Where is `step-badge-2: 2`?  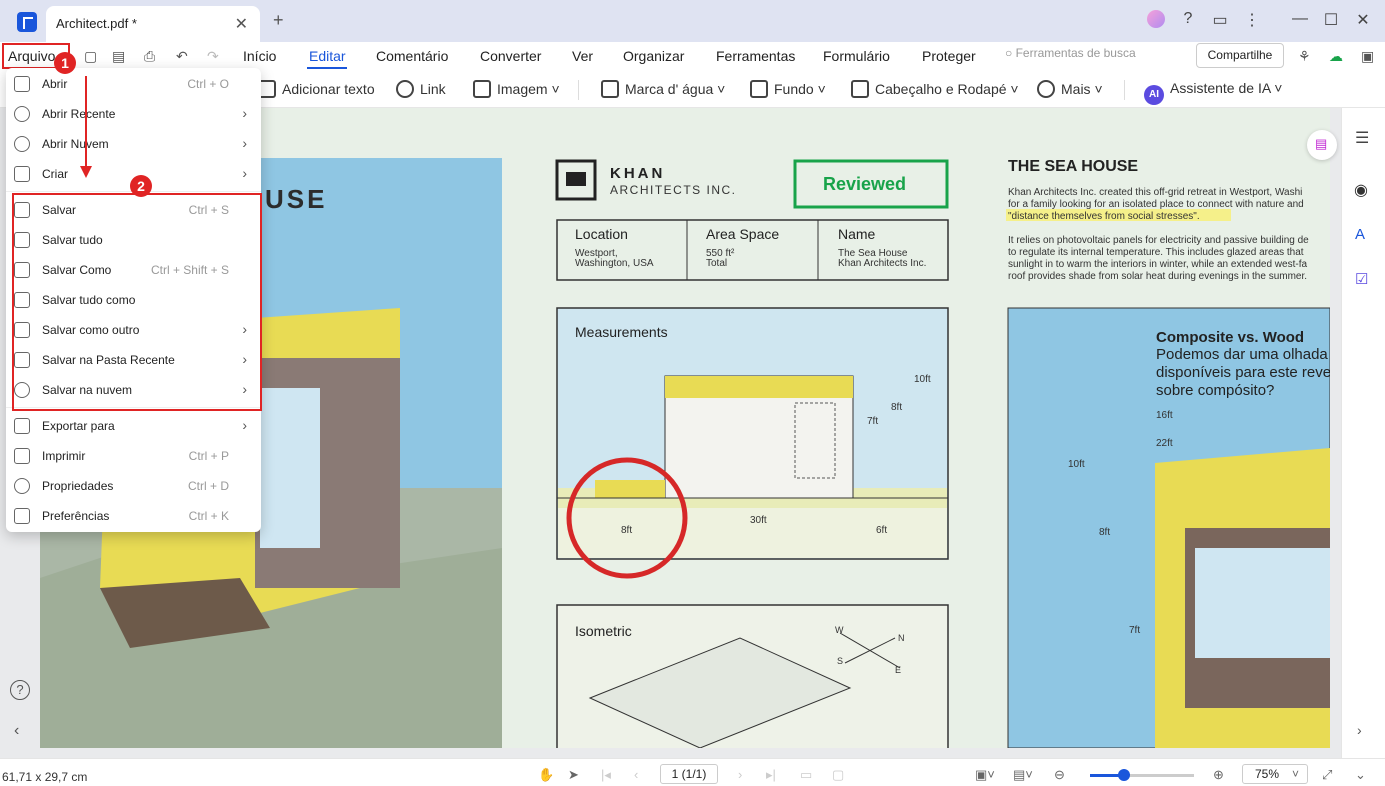
step-badge-2: 2 is located at coordinates (141, 186).